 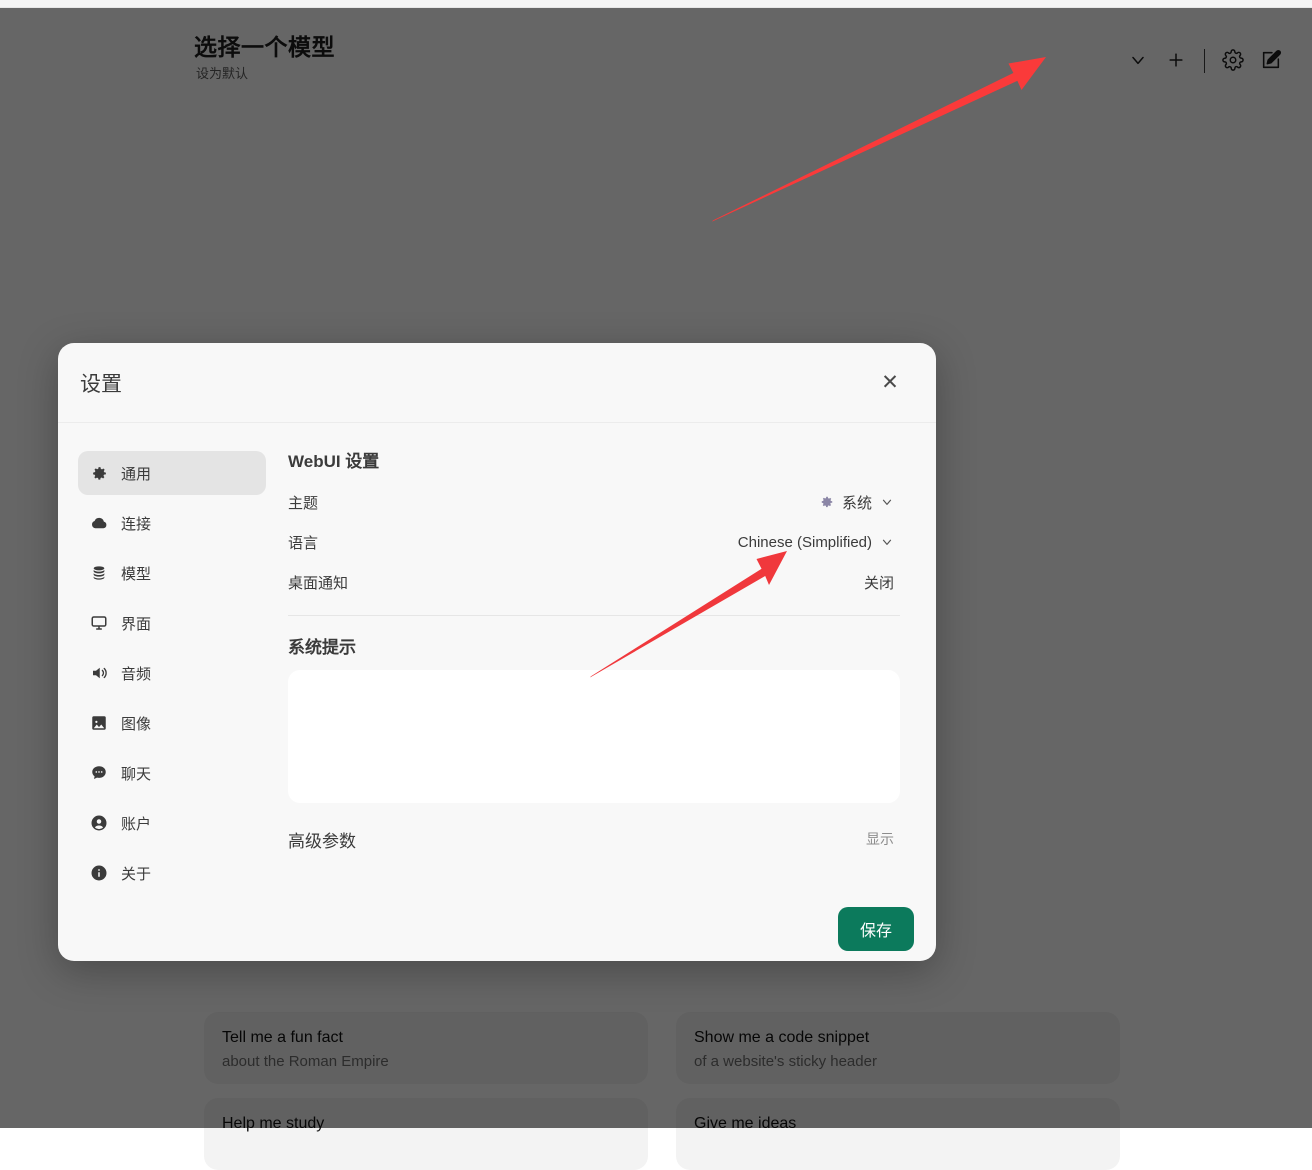 What do you see at coordinates (497, 931) in the screenshot?
I see `settings-dialog-footer: 保存` at bounding box center [497, 931].